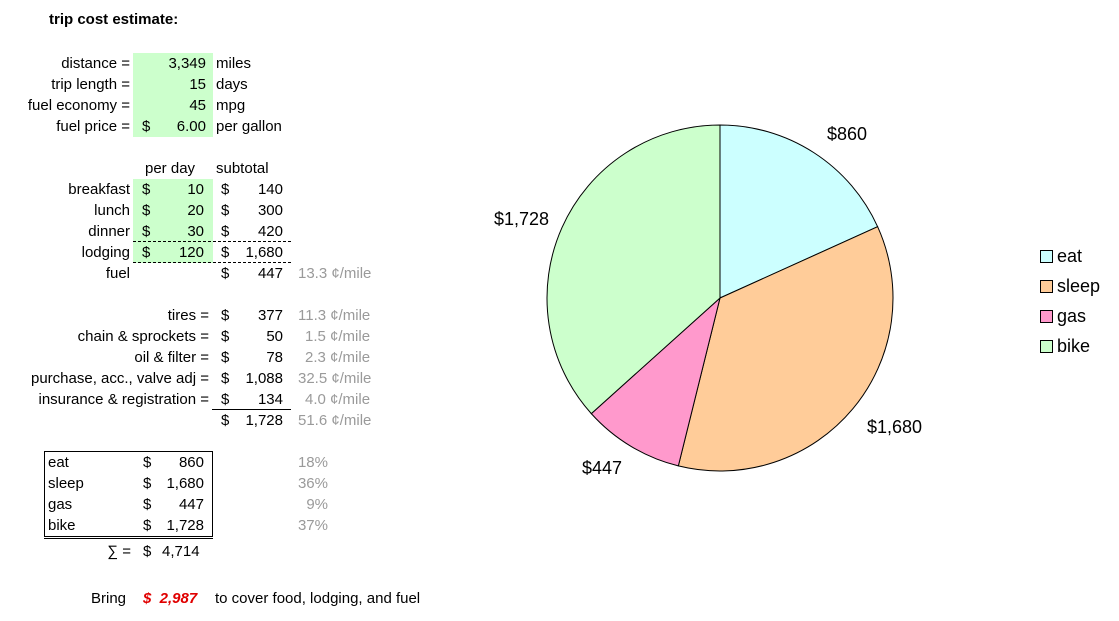 The height and width of the screenshot is (621, 1119). I want to click on legend-swatch-eat, so click(1046, 256).